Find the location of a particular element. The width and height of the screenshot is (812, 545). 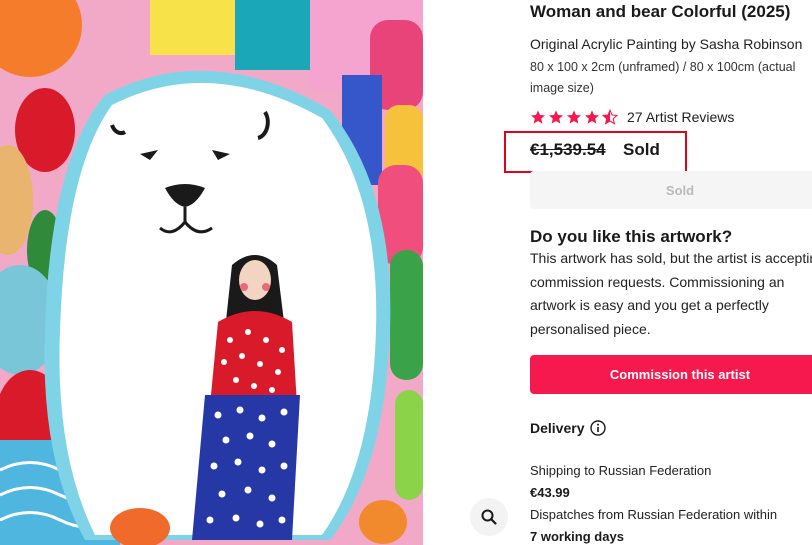

rating: 27 Artist Reviews is located at coordinates (632, 117).